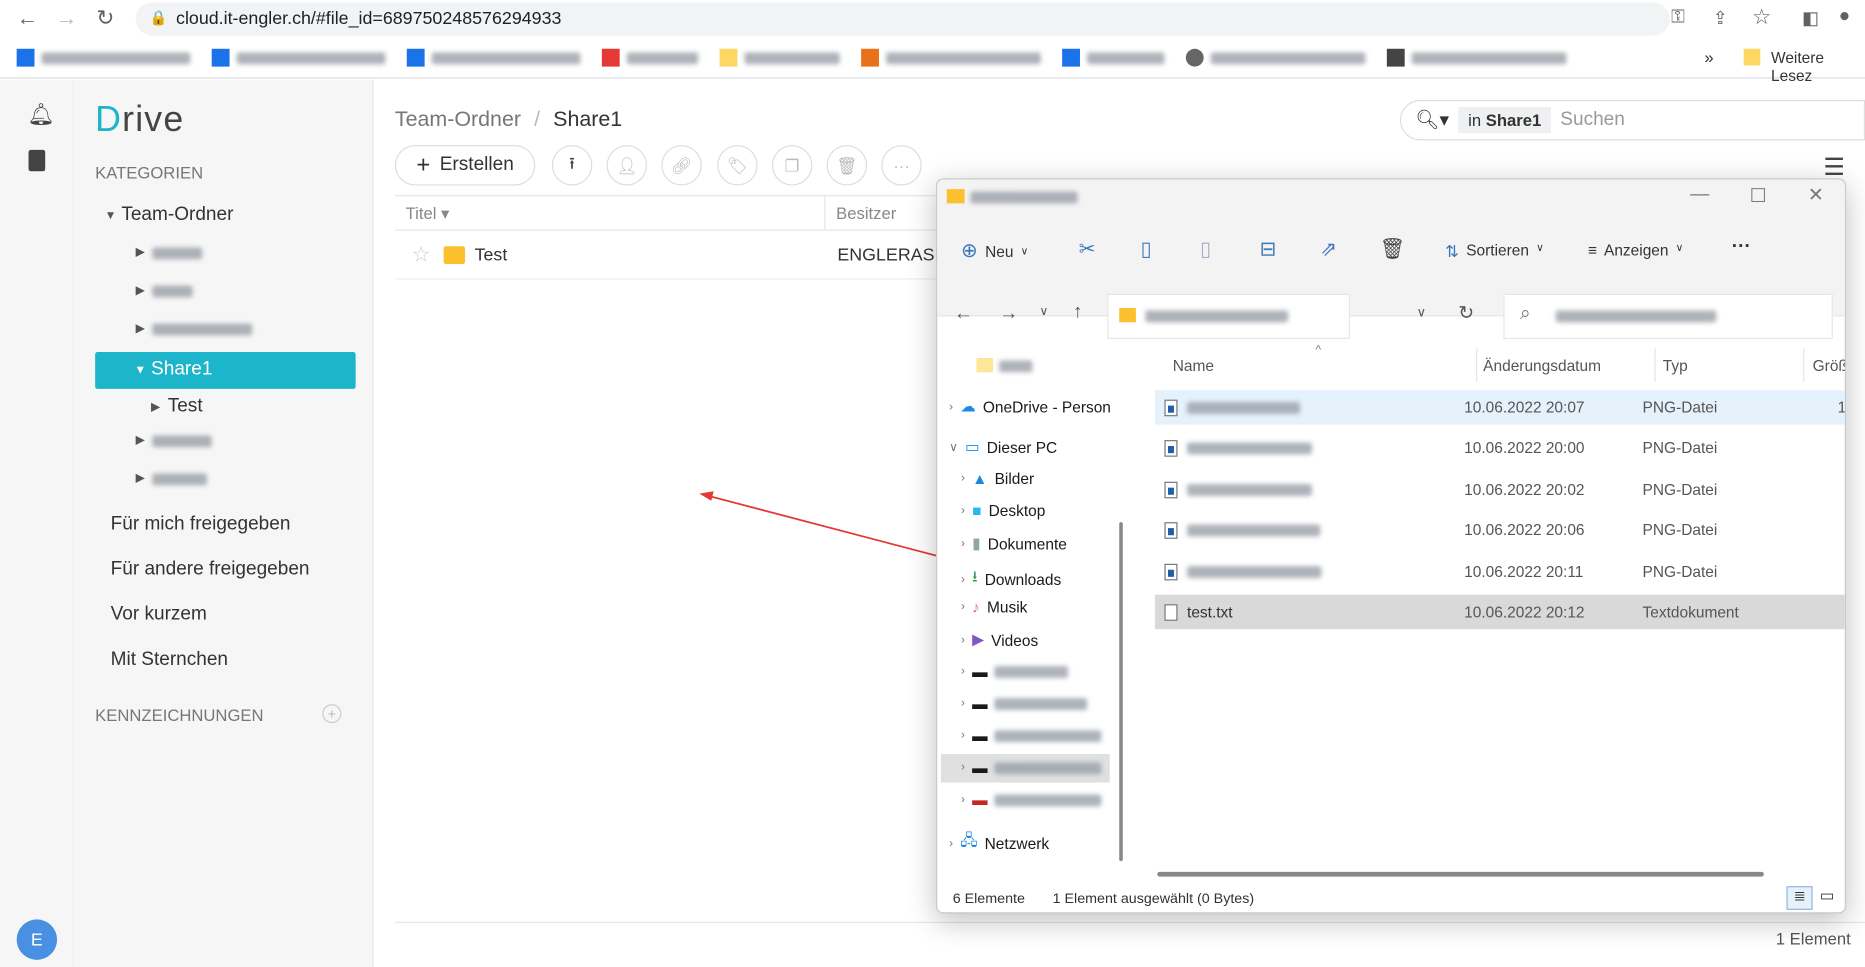  What do you see at coordinates (1008, 313) in the screenshot?
I see `forward-icon: →` at bounding box center [1008, 313].